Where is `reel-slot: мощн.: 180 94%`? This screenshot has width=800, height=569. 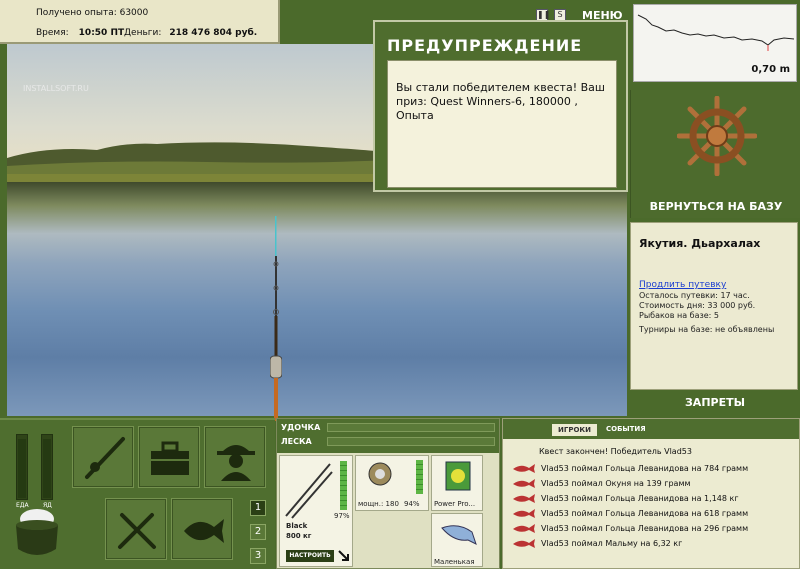
reel-slot: мощн.: 180 94% is located at coordinates (392, 483).